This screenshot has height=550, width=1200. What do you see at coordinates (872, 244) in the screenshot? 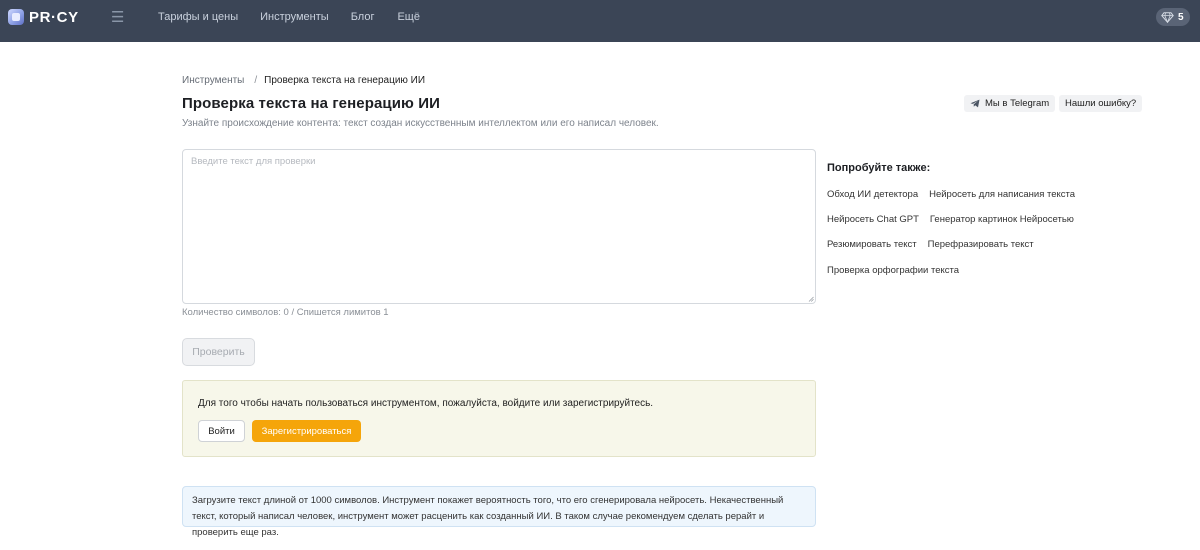
I see `try-link-summarize: Резюмировать текст` at bounding box center [872, 244].